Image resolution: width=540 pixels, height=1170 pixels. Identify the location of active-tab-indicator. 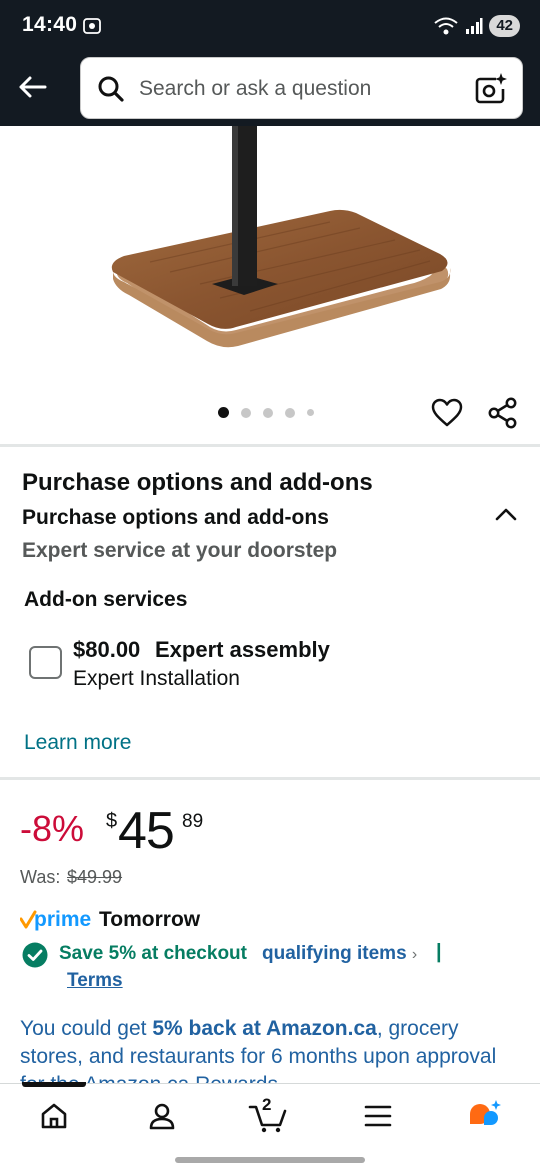
(54, 1084).